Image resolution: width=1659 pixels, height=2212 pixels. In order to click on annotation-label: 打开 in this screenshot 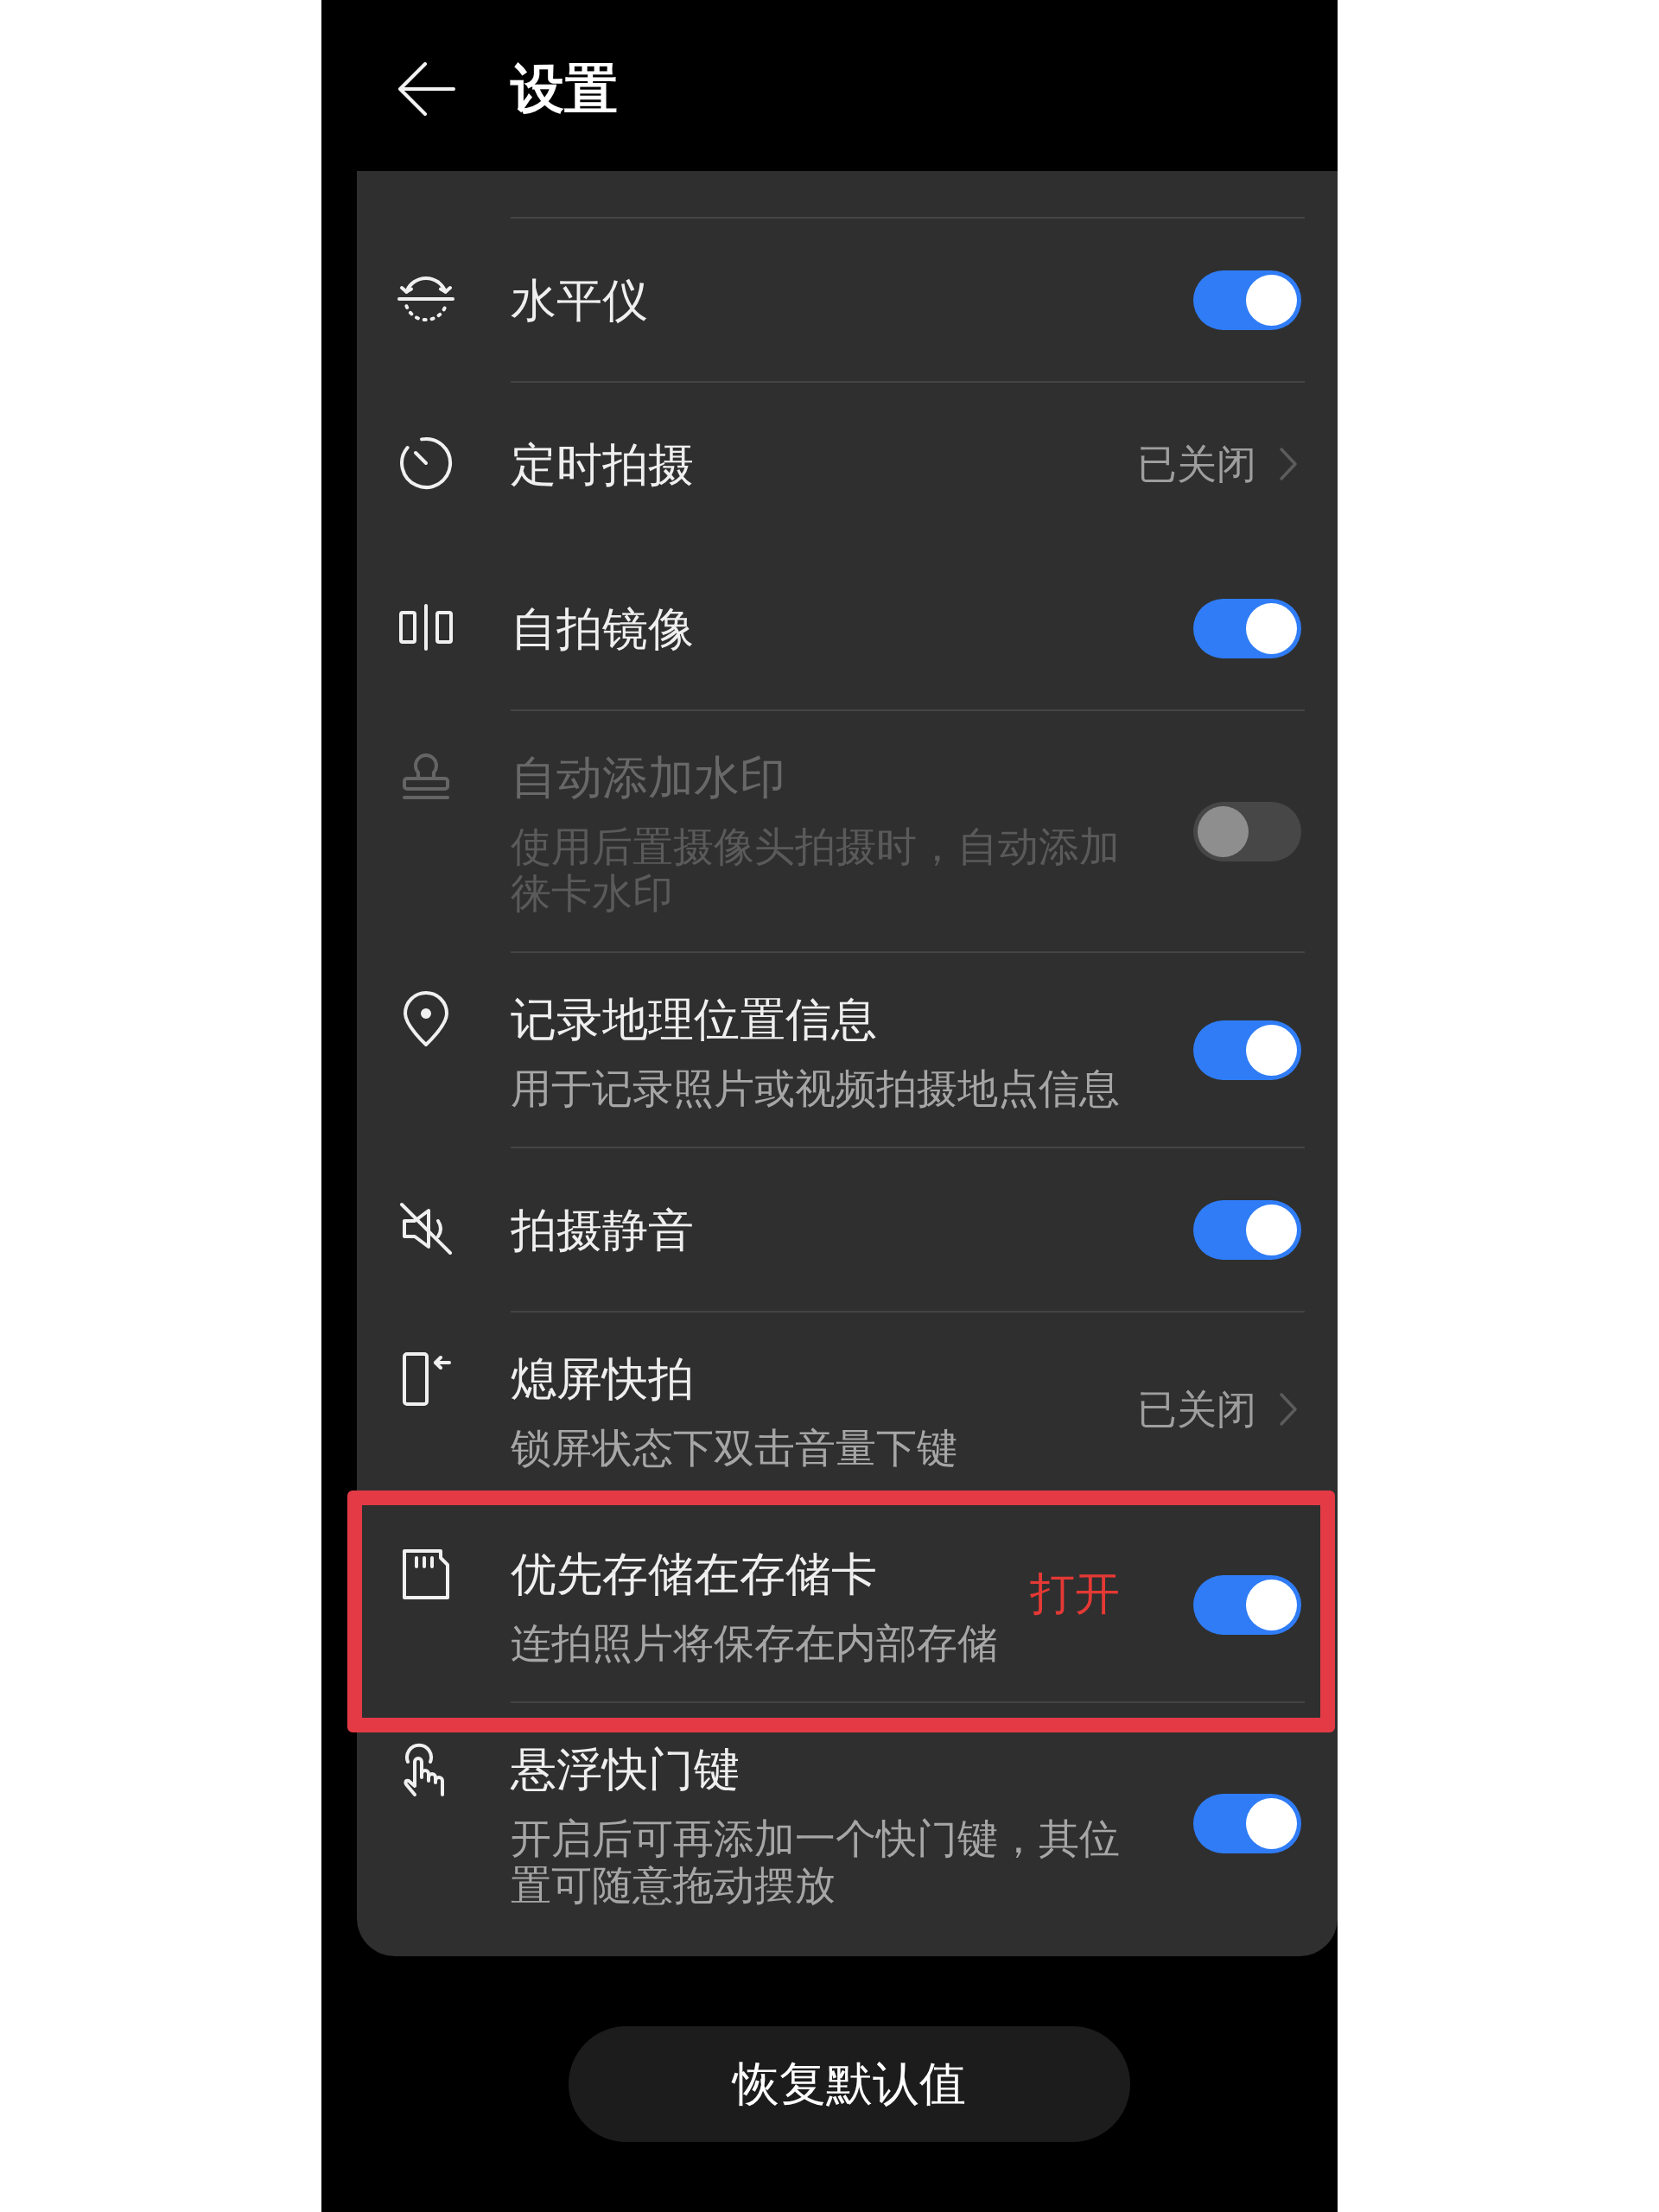, I will do `click(1075, 1593)`.